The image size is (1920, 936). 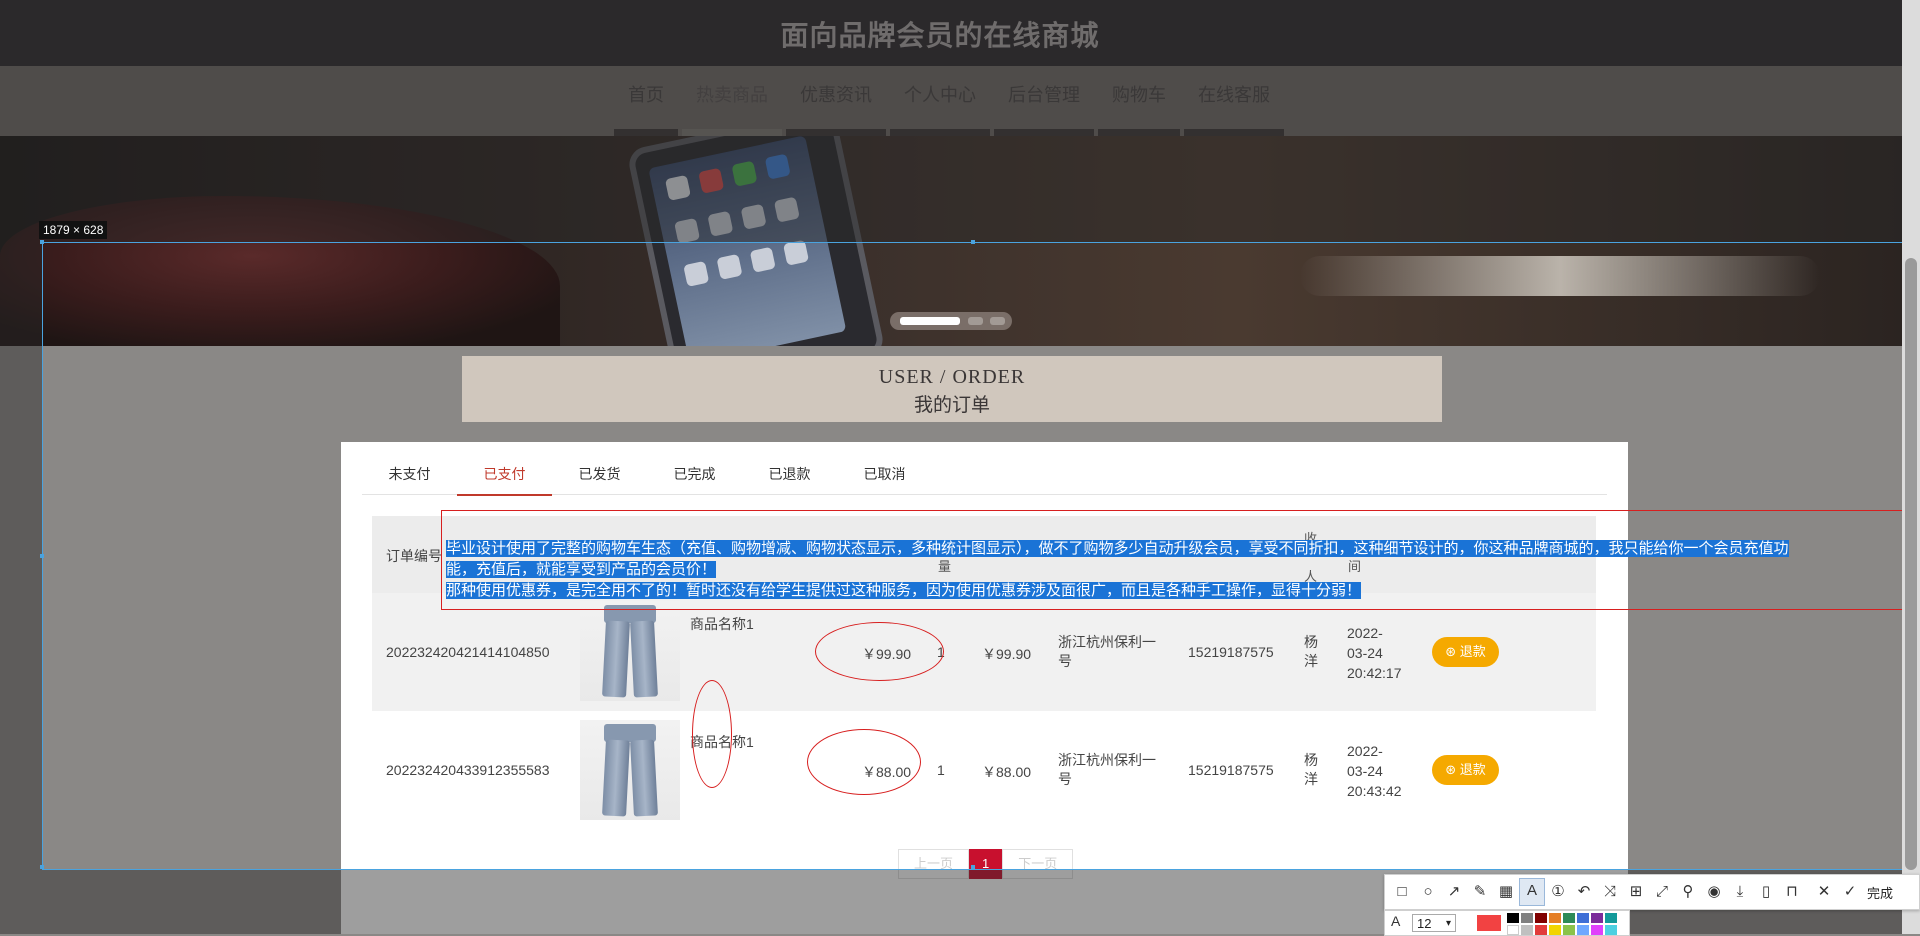 I want to click on number-icon: ①, so click(x=1558, y=892).